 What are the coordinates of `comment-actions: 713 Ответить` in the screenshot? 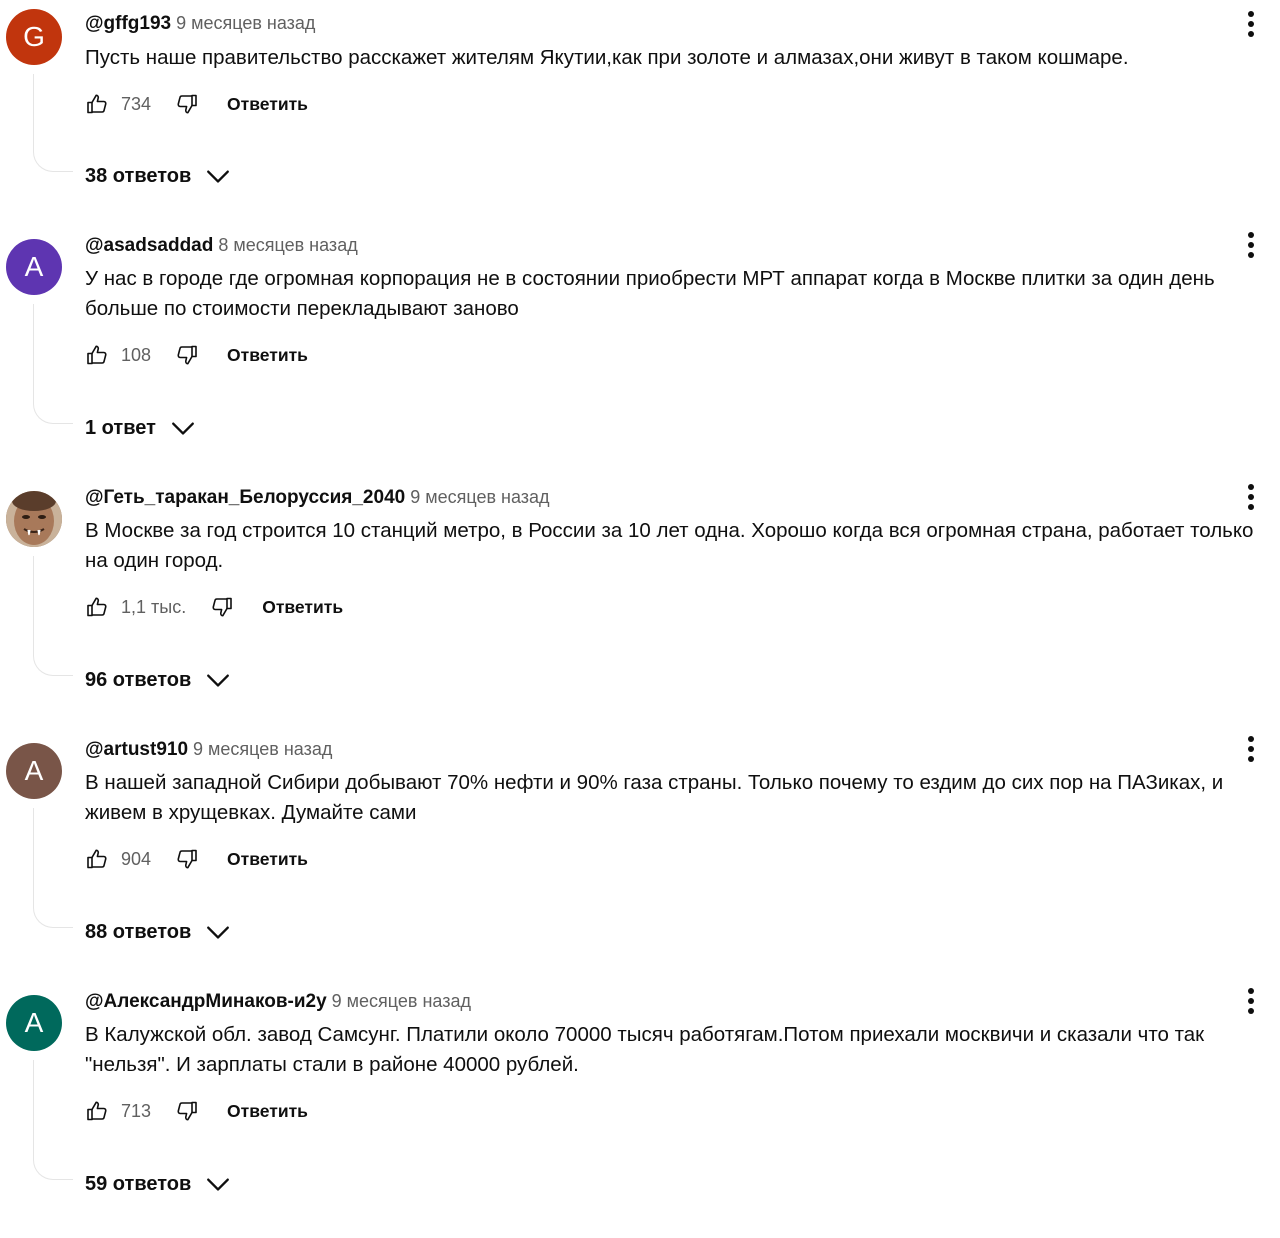 It's located at (196, 1111).